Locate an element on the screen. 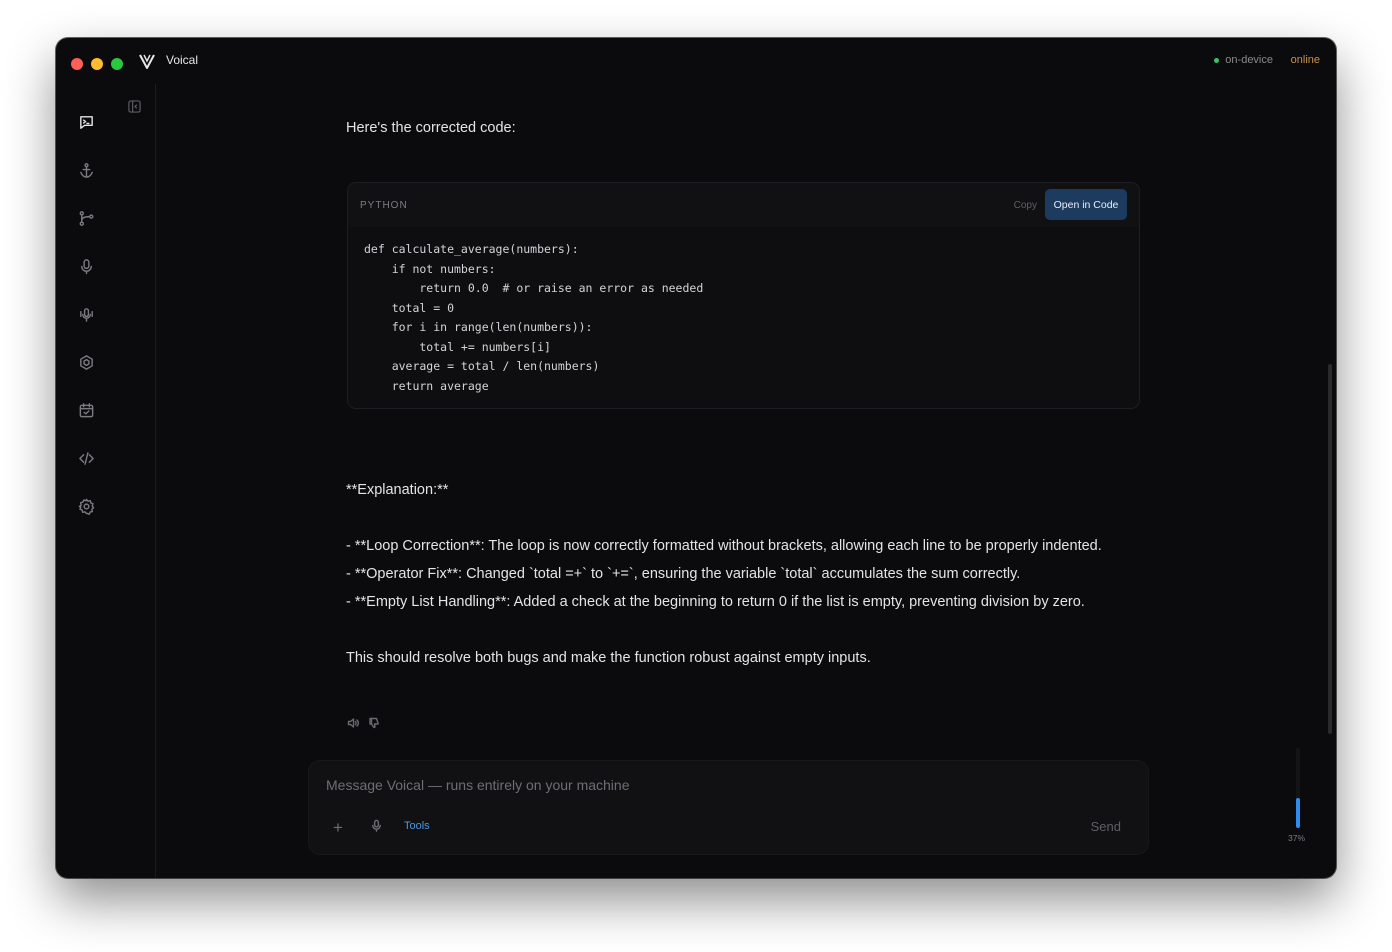 The height and width of the screenshot is (952, 1392). chat-icon is located at coordinates (86, 122).